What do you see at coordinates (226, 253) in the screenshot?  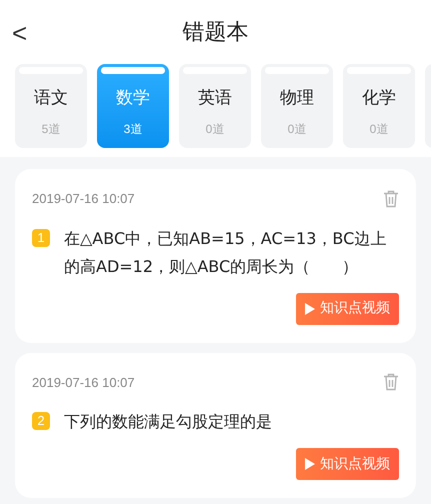 I see `question-text: 在△ABC中，已知AB=15，AC=13，BC边上的高AD=12，则△ABC的周长为（ ）` at bounding box center [226, 253].